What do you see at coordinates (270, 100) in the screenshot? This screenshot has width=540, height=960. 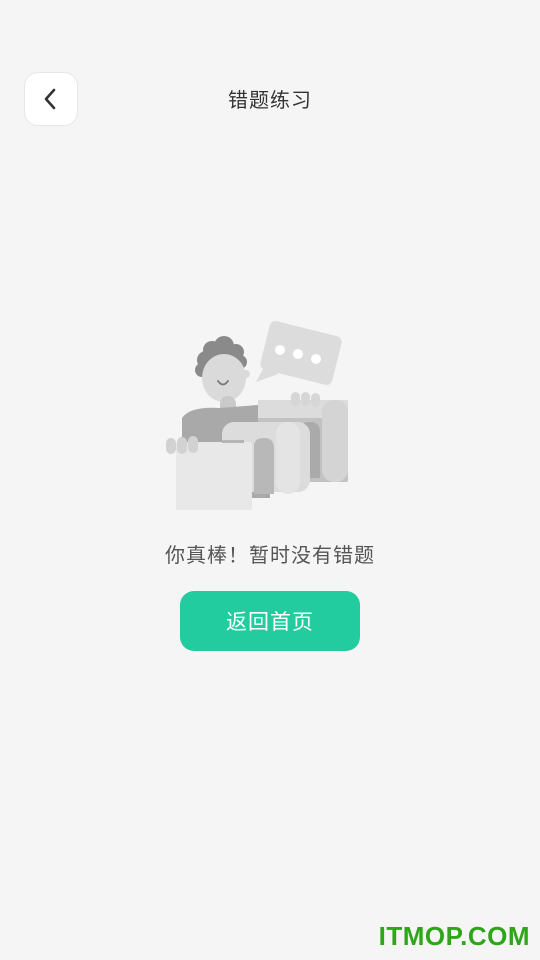 I see `page-title: 错题练习` at bounding box center [270, 100].